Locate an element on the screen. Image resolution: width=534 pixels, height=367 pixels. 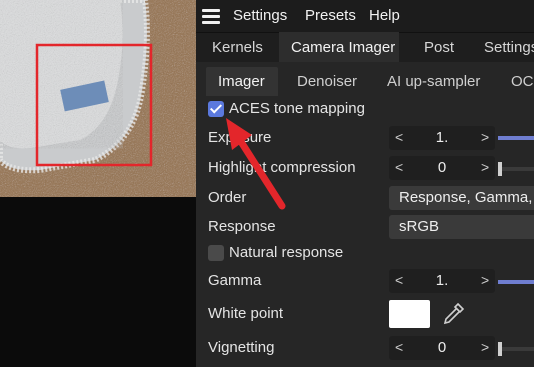
vignetting-slider-track is located at coordinates (516, 349).